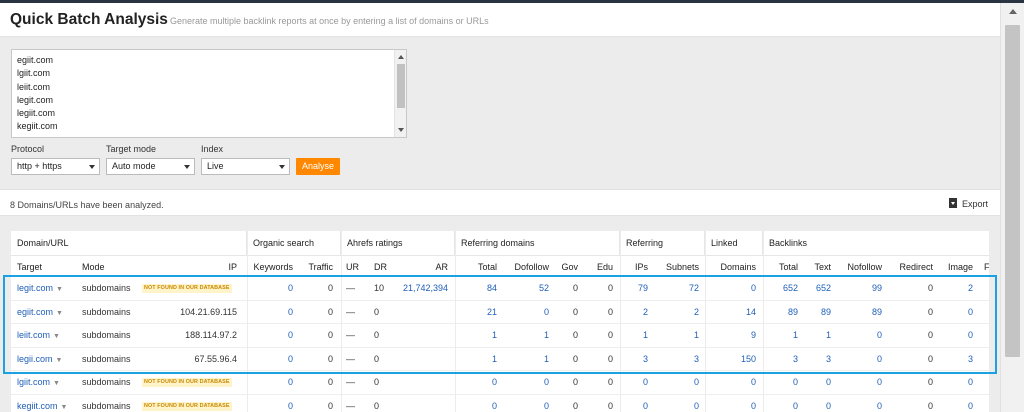 This screenshot has width=1024, height=412. Describe the element at coordinates (106, 405) in the screenshot. I see `cell-value: subdomains` at that location.